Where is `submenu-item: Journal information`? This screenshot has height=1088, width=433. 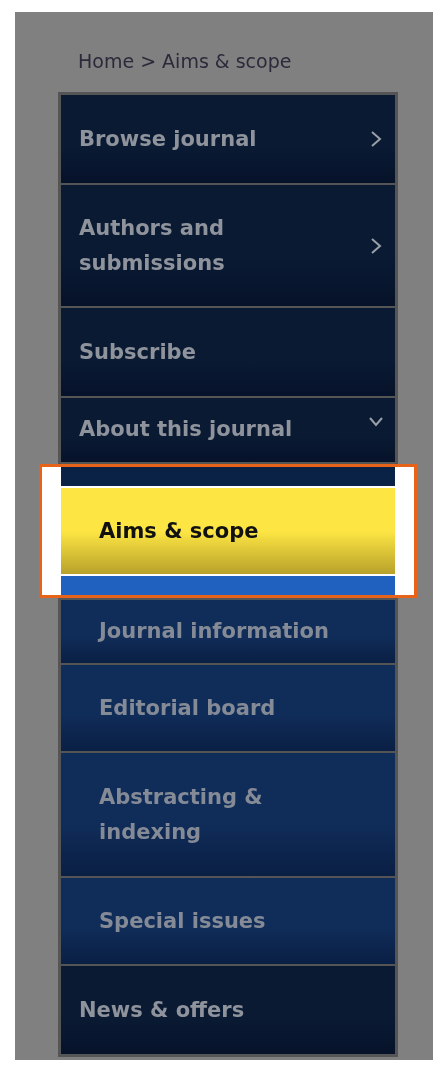 submenu-item: Journal information is located at coordinates (228, 631).